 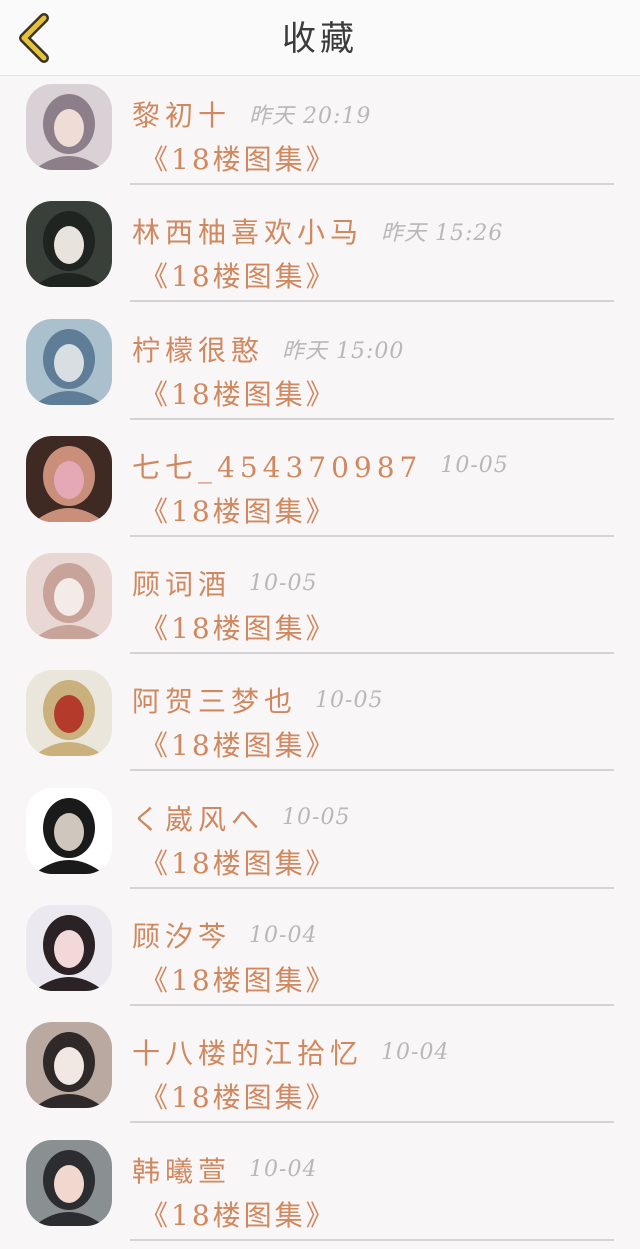 I want to click on item-header: 黎初十 昨天 20:19, so click(x=251, y=114).